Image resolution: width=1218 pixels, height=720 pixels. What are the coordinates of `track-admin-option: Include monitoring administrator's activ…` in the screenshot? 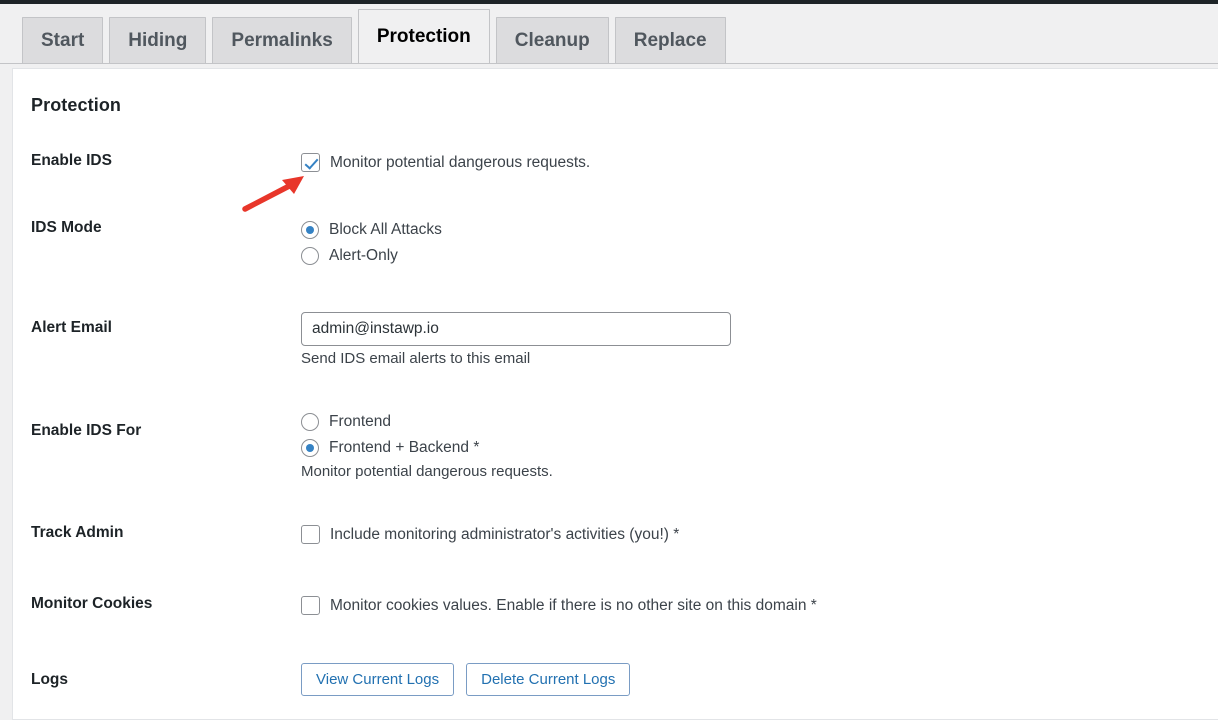 It's located at (759, 534).